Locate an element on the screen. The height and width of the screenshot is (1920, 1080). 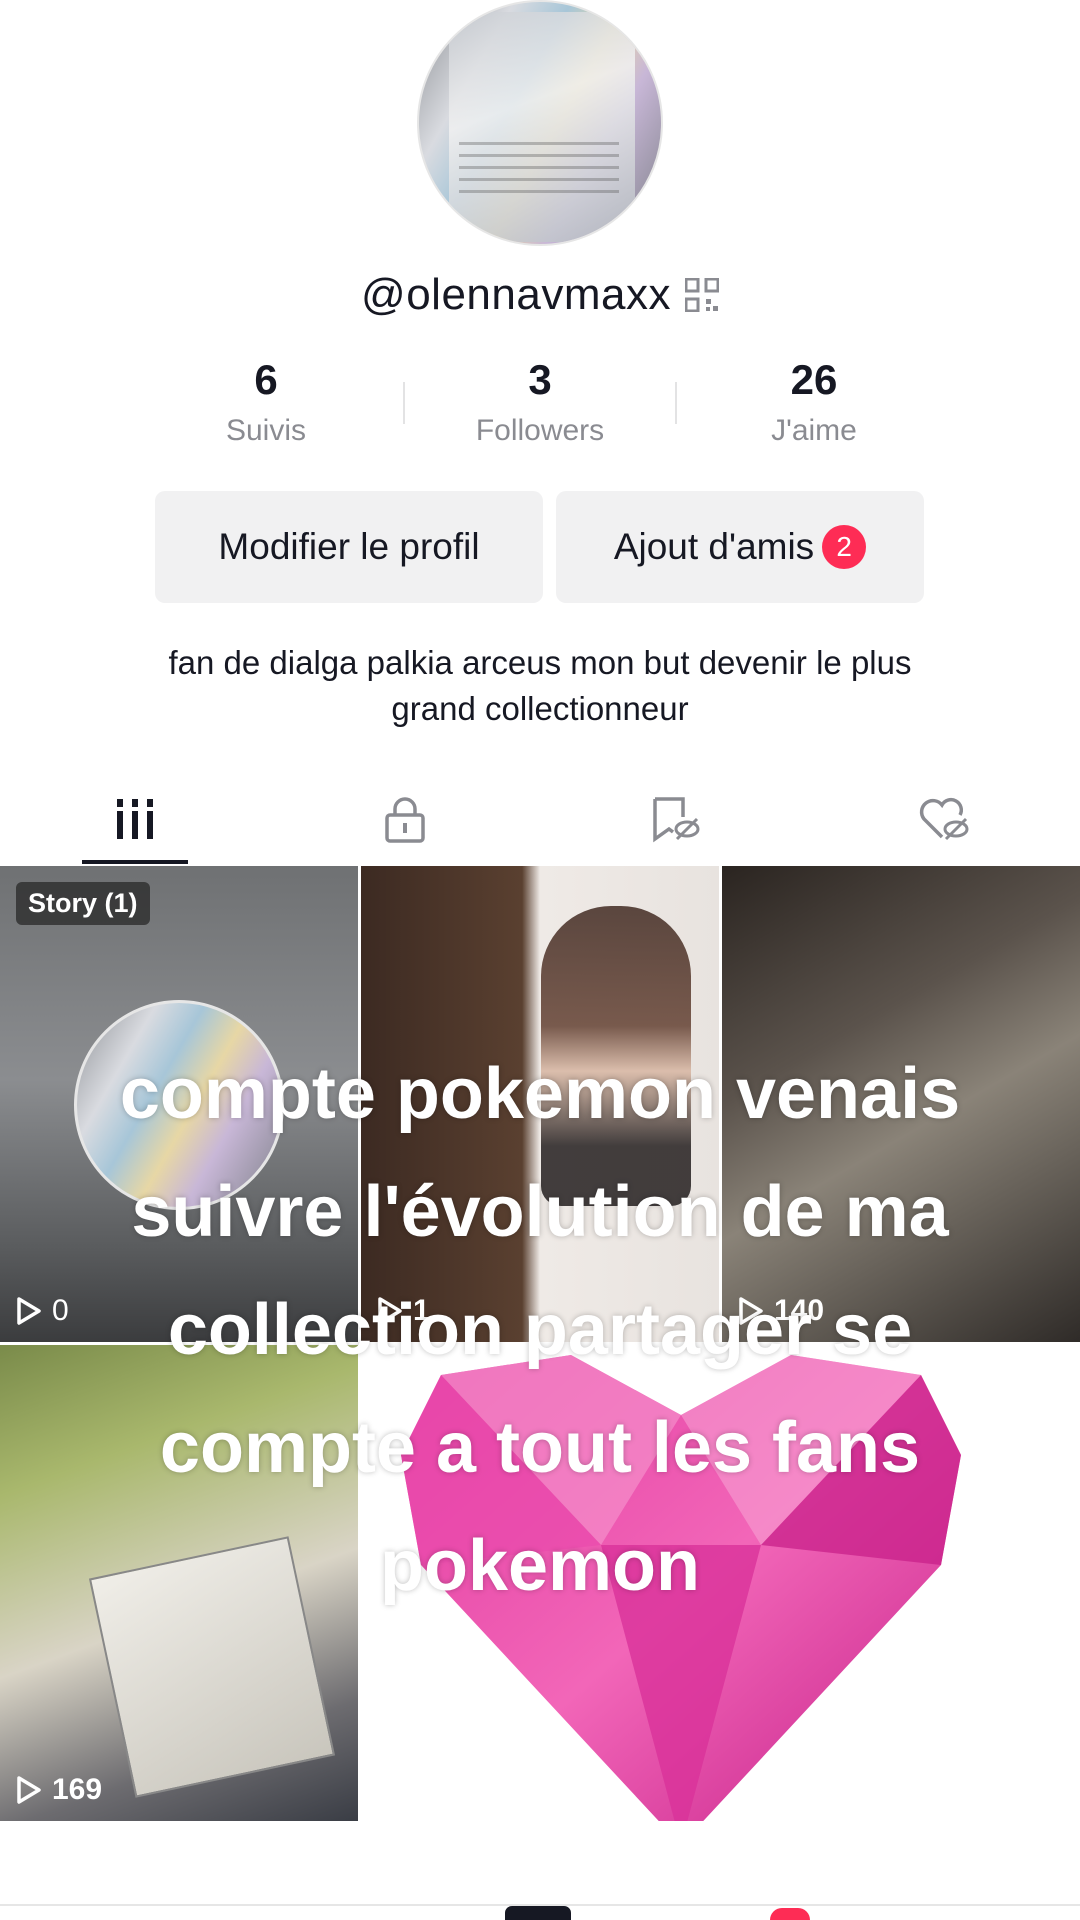
stat-following: 6 Suivis is located at coordinates (266, 400).